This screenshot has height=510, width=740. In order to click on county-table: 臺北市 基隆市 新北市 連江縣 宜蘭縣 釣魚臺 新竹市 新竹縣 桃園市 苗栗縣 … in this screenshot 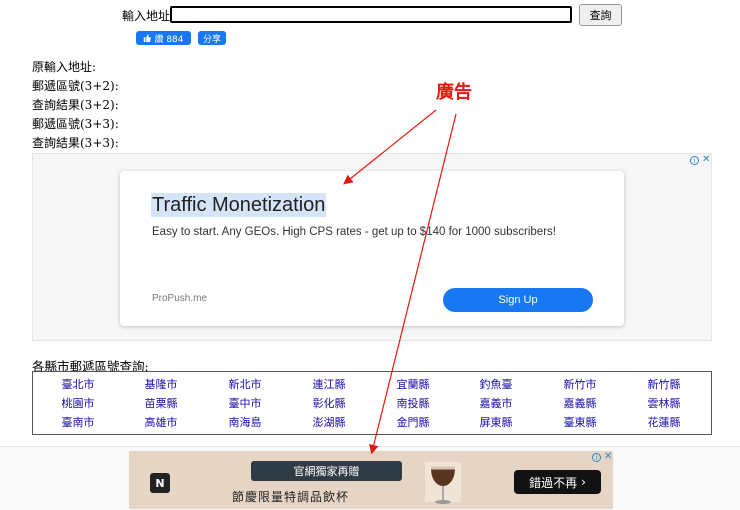, I will do `click(372, 403)`.